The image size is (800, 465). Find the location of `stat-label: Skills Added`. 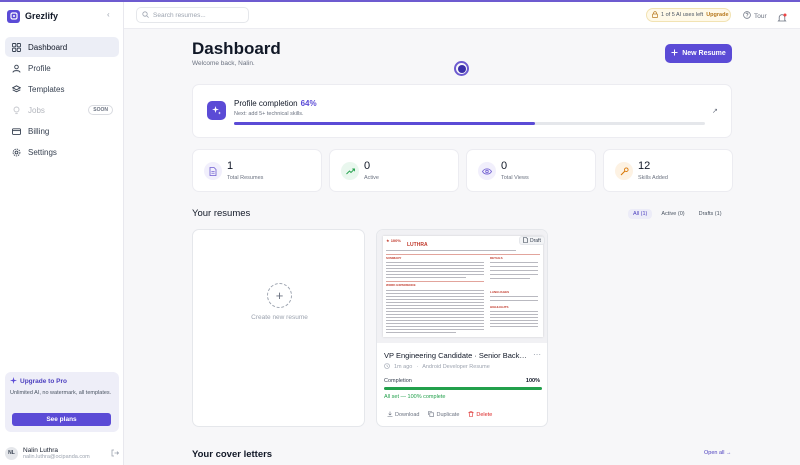

stat-label: Skills Added is located at coordinates (653, 178).